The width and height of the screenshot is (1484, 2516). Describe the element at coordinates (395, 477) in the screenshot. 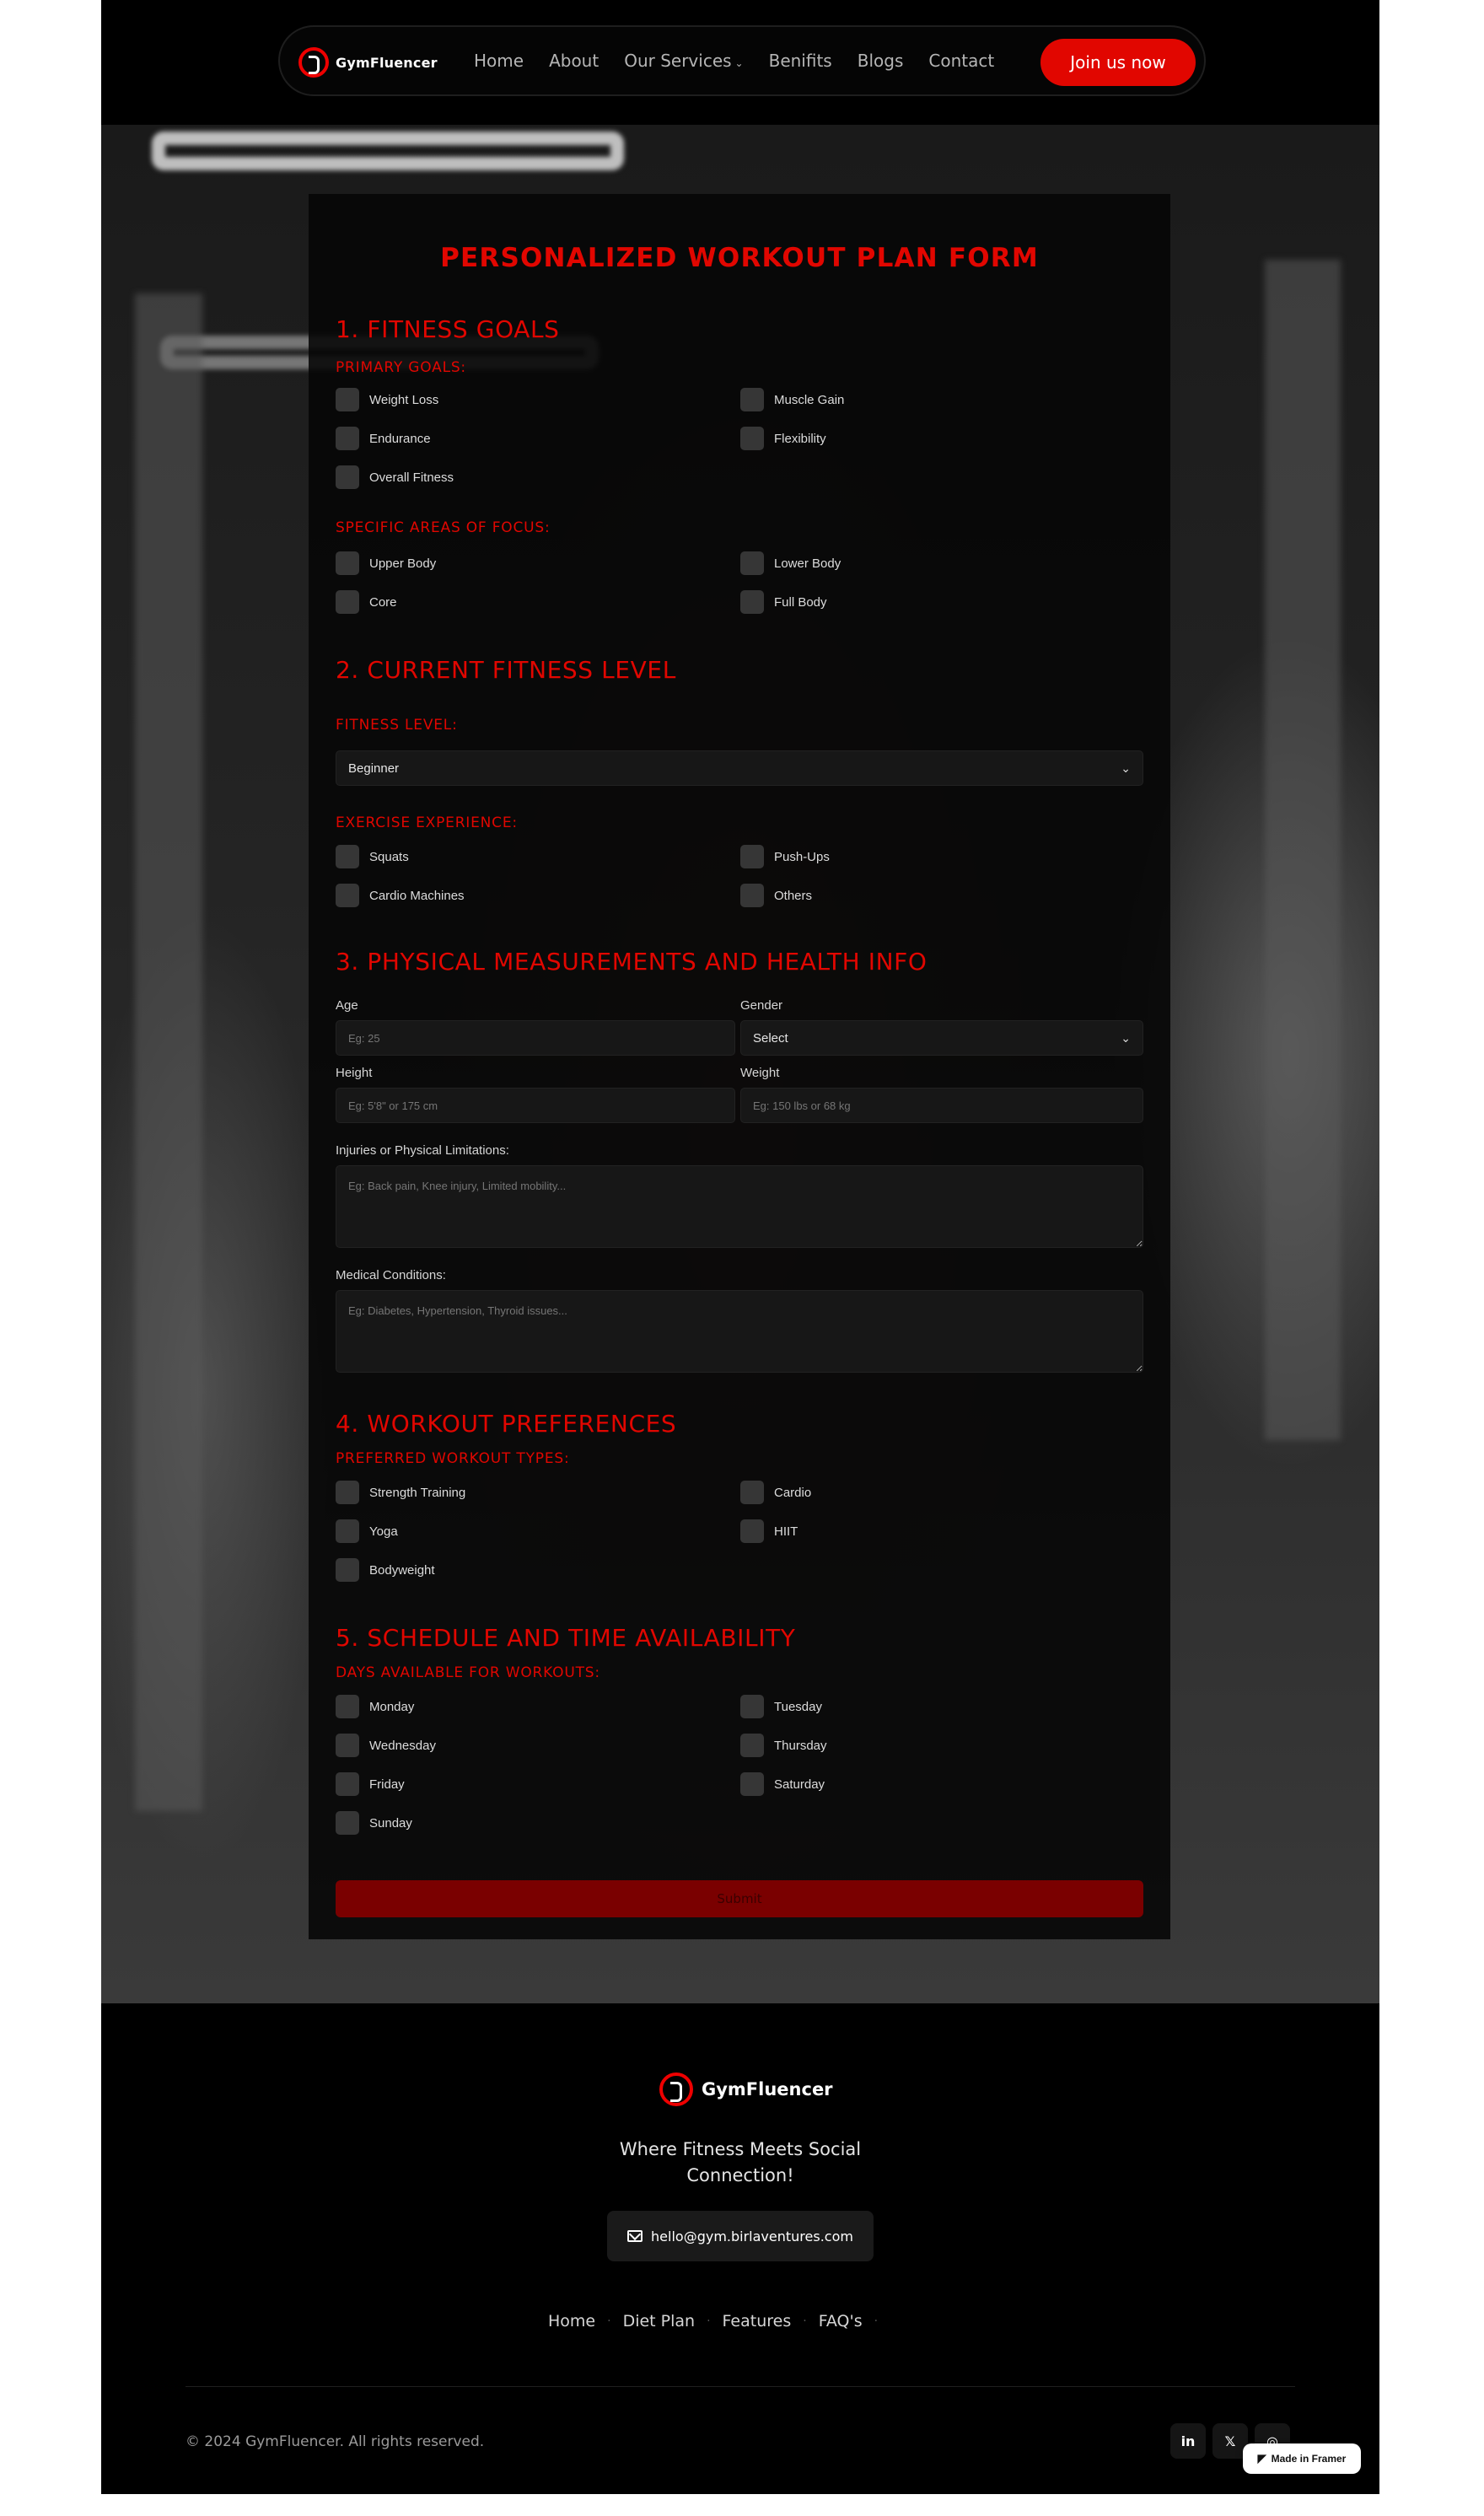

I see `checkbox-overall-fitness: Overall Fitness` at that location.